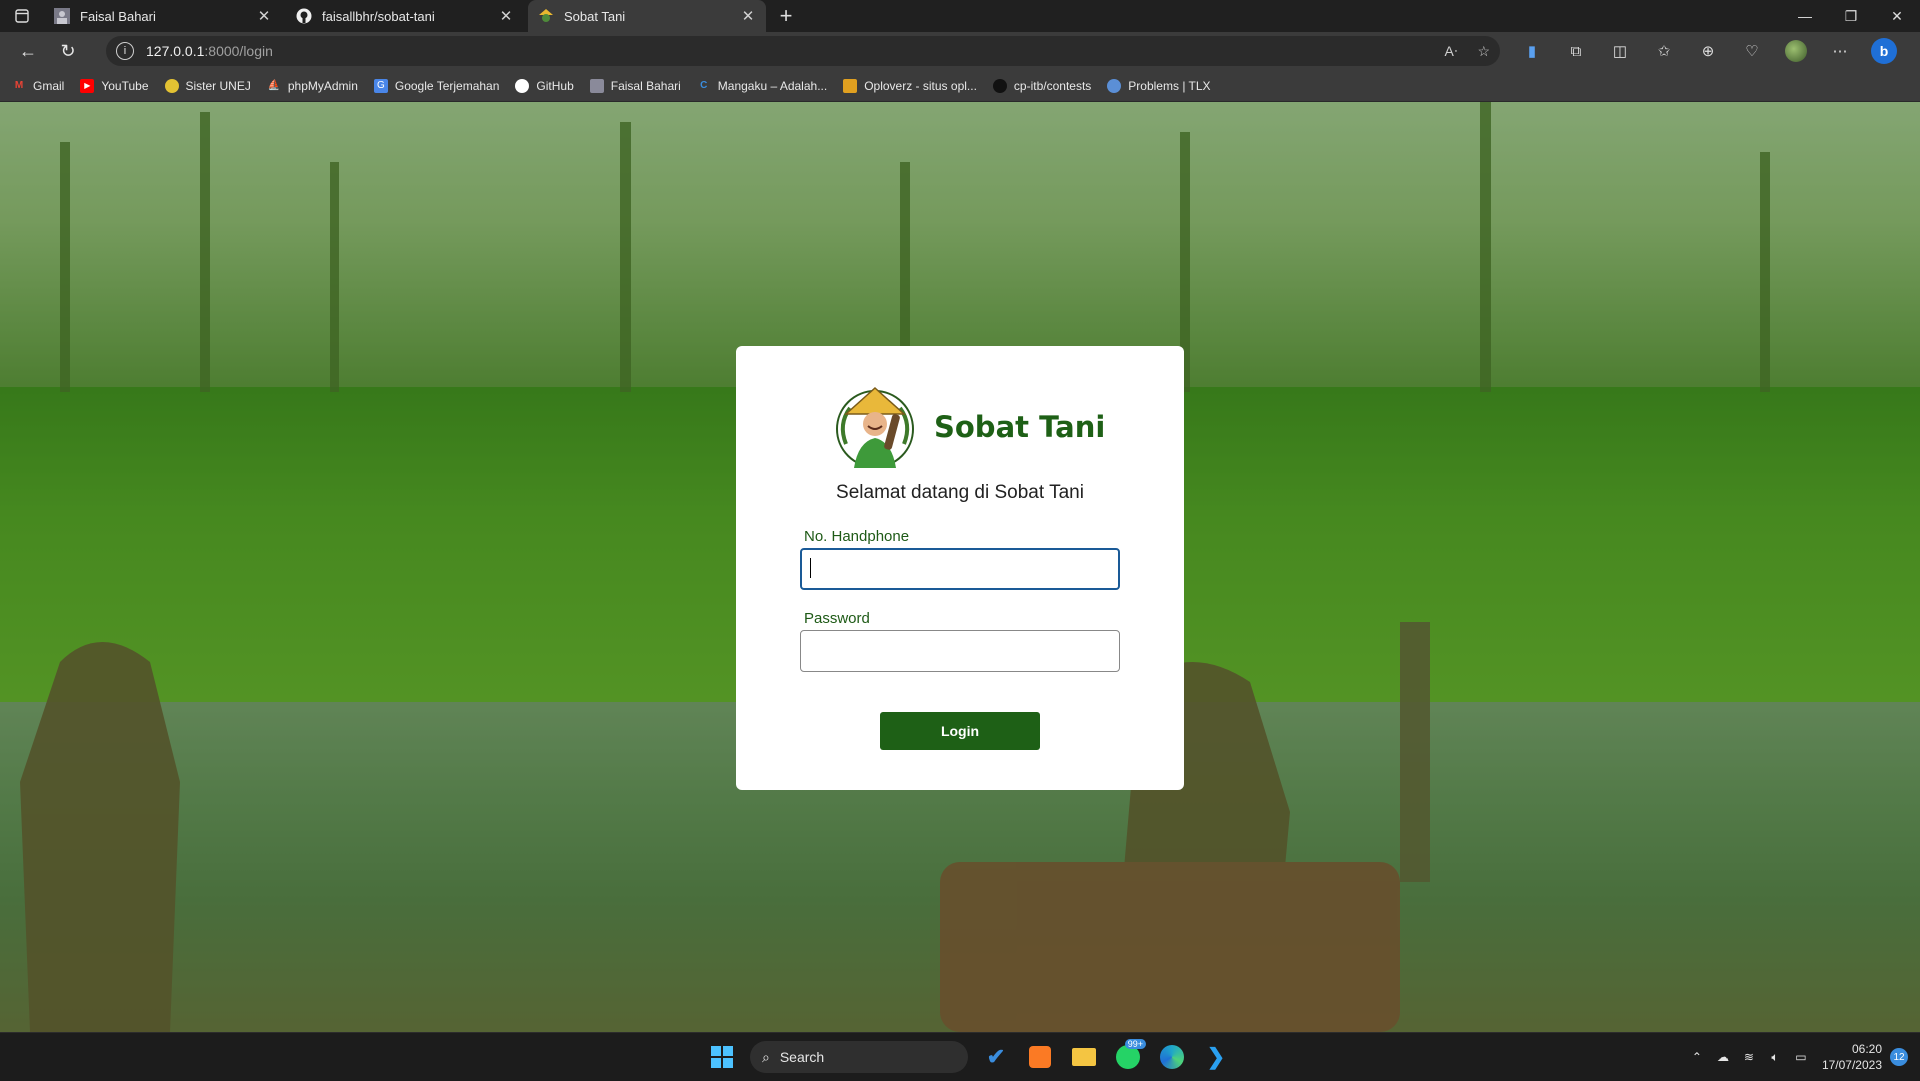 The height and width of the screenshot is (1081, 1920). I want to click on profile-button, so click(1796, 51).